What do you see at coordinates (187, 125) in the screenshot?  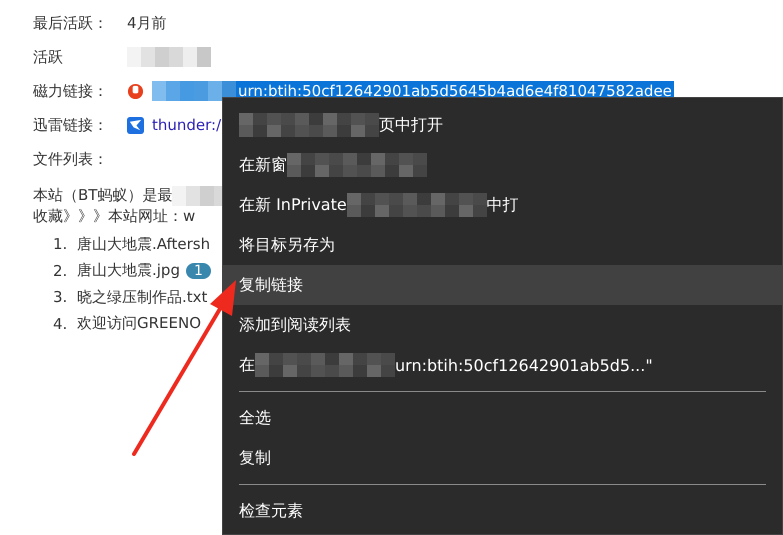 I see `thunder-link: thunder:/` at bounding box center [187, 125].